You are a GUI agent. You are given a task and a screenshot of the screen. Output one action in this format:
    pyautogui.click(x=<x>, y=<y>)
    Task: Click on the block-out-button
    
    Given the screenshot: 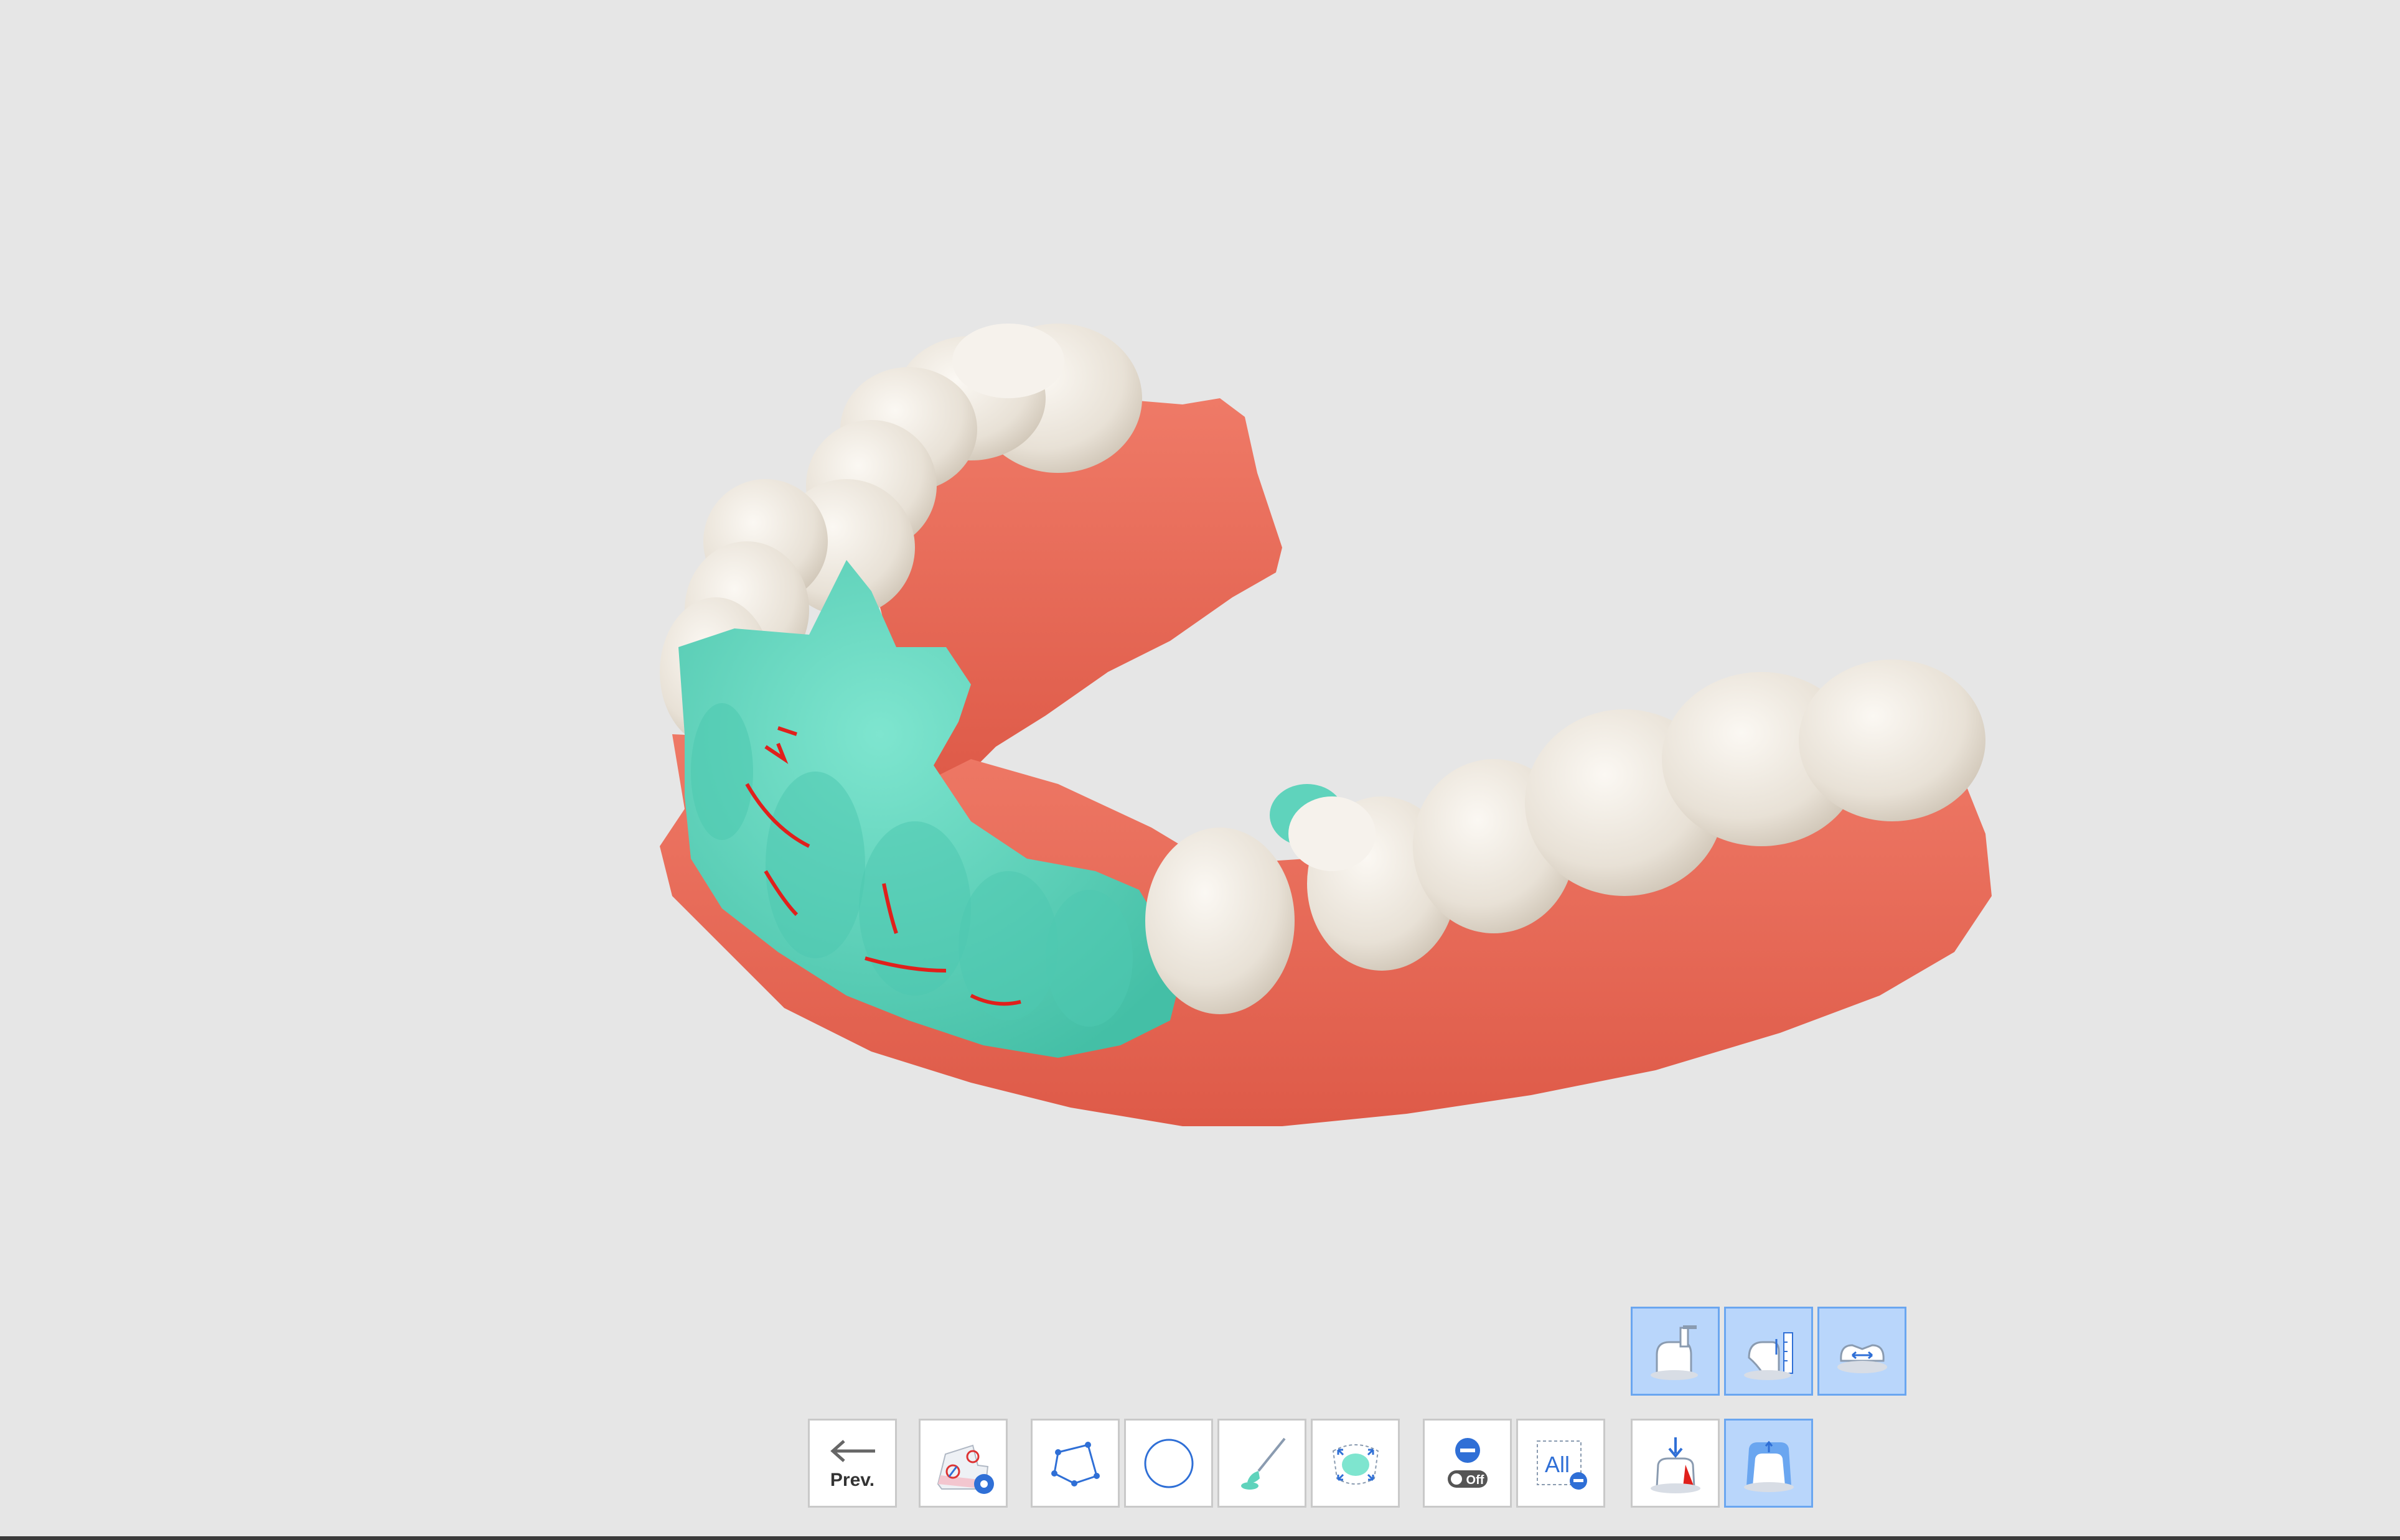 What is the action you would take?
    pyautogui.click(x=1676, y=1351)
    